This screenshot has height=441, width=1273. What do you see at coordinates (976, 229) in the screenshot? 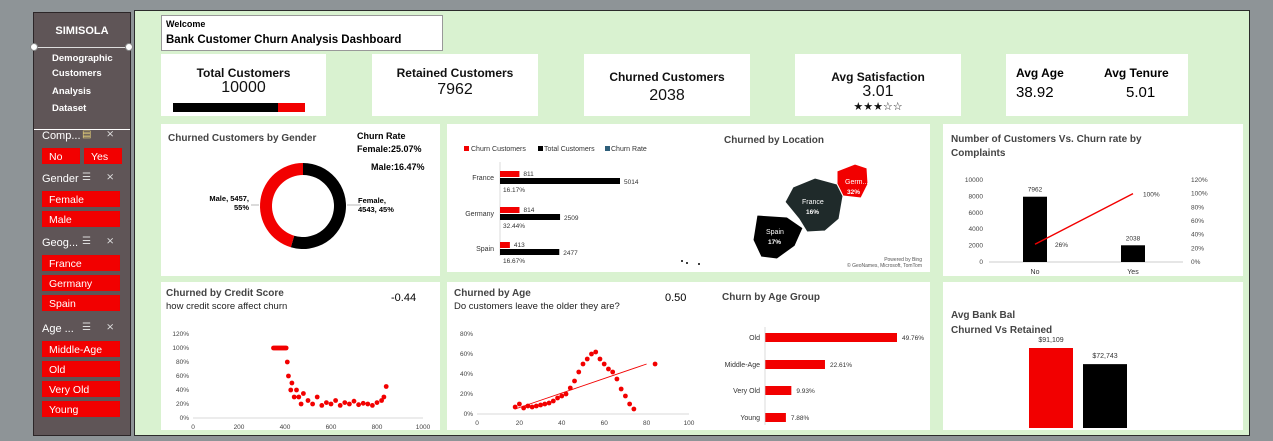
I see `y-tick: 4000` at bounding box center [976, 229].